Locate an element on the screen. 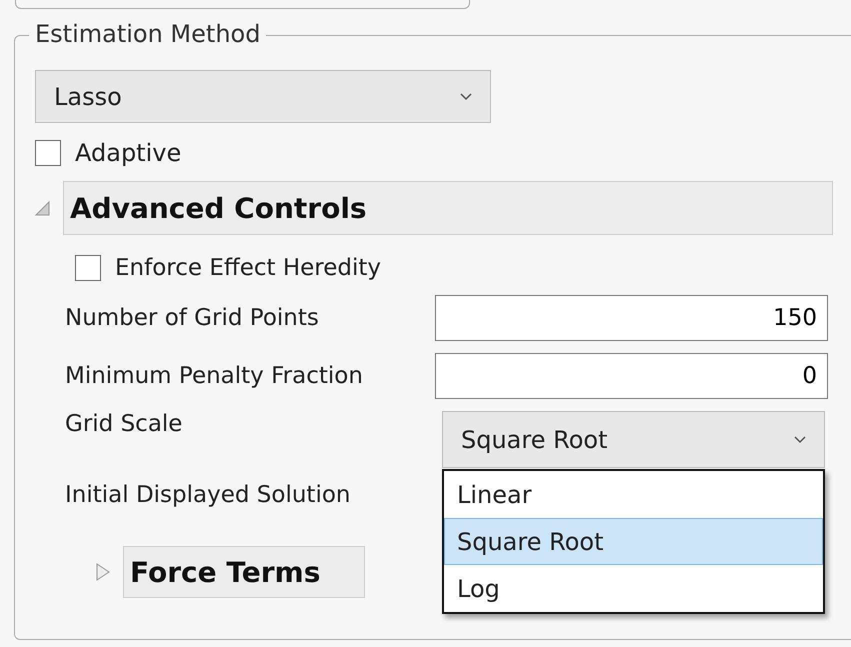 The width and height of the screenshot is (851, 647). checkbox-label: Enforce Effect Heredity is located at coordinates (248, 268).